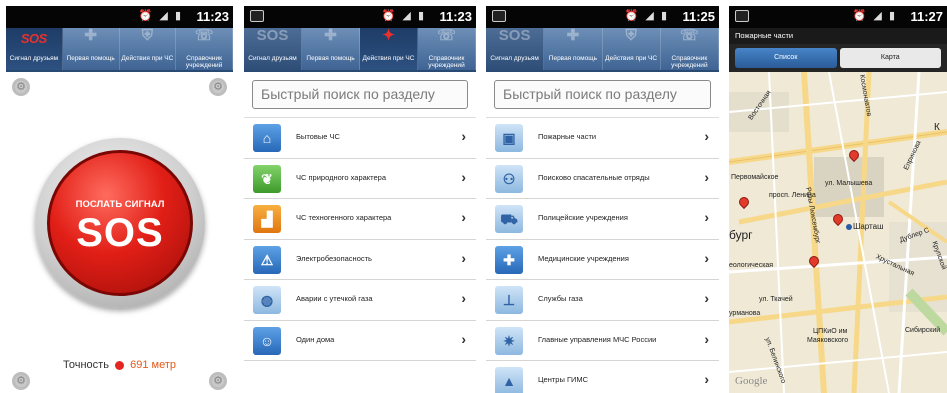 Image resolution: width=947 pixels, height=393 pixels. What do you see at coordinates (602, 300) in the screenshot?
I see `list-item: ⊥ Службы газа ›` at bounding box center [602, 300].